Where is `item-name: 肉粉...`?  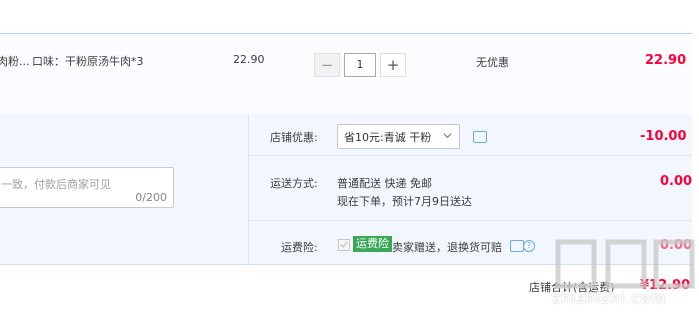 item-name: 肉粉... is located at coordinates (15, 61).